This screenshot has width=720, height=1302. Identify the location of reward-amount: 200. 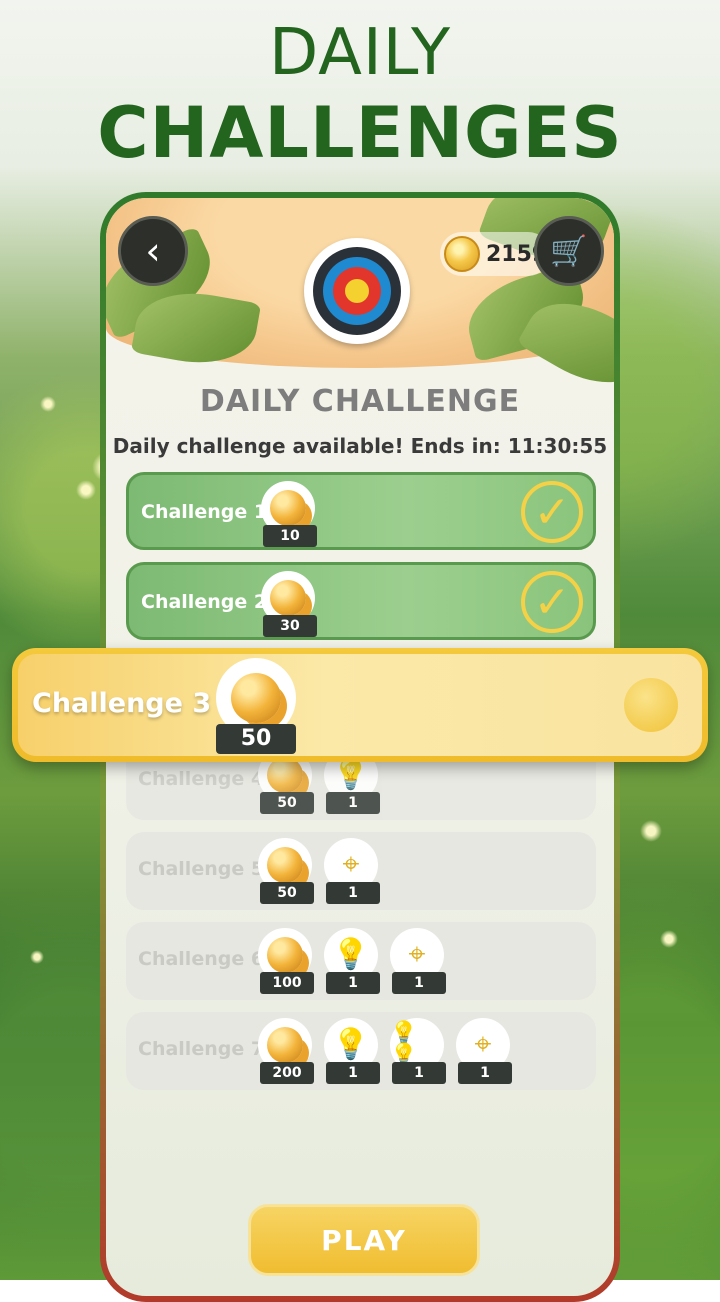
(287, 1073).